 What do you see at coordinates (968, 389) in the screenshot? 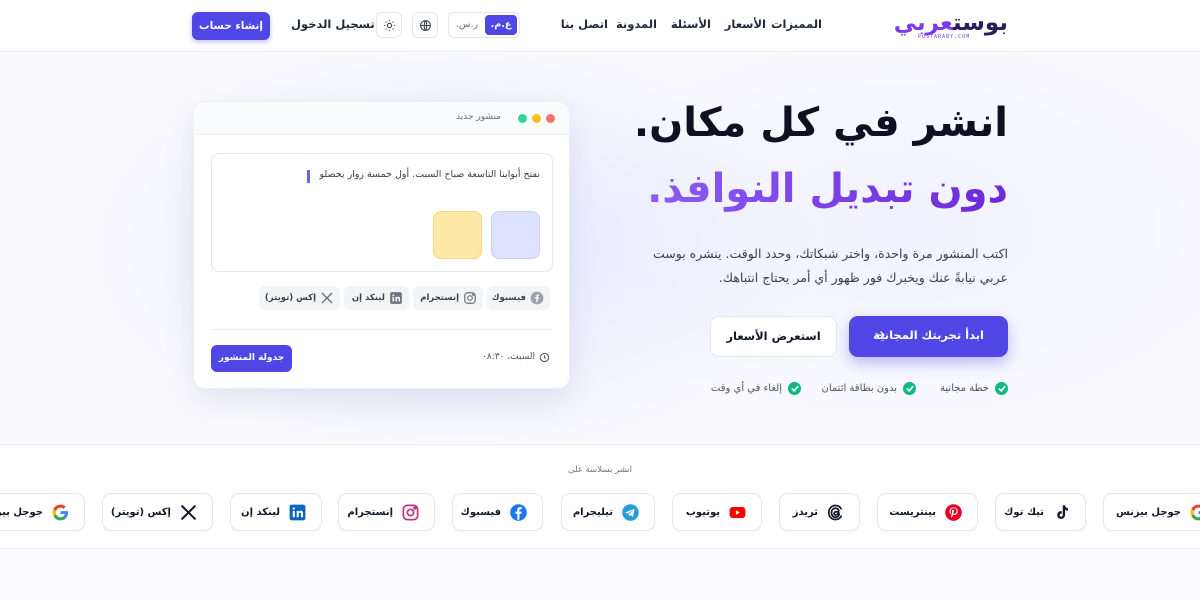
I see `feature-free-plan: خطة مجانية` at bounding box center [968, 389].